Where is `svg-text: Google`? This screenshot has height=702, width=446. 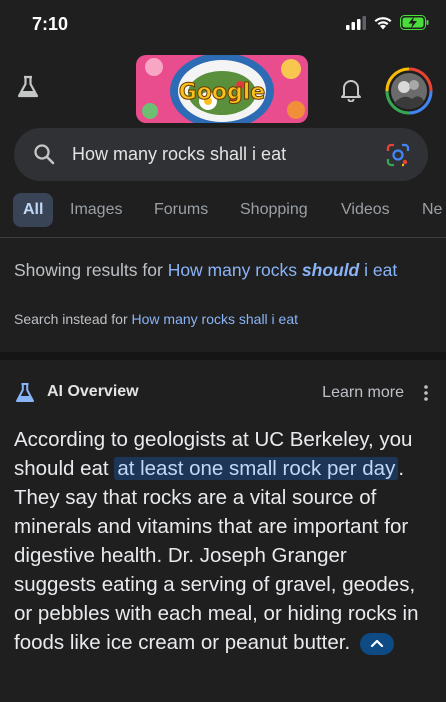
svg-text: Google is located at coordinates (222, 92).